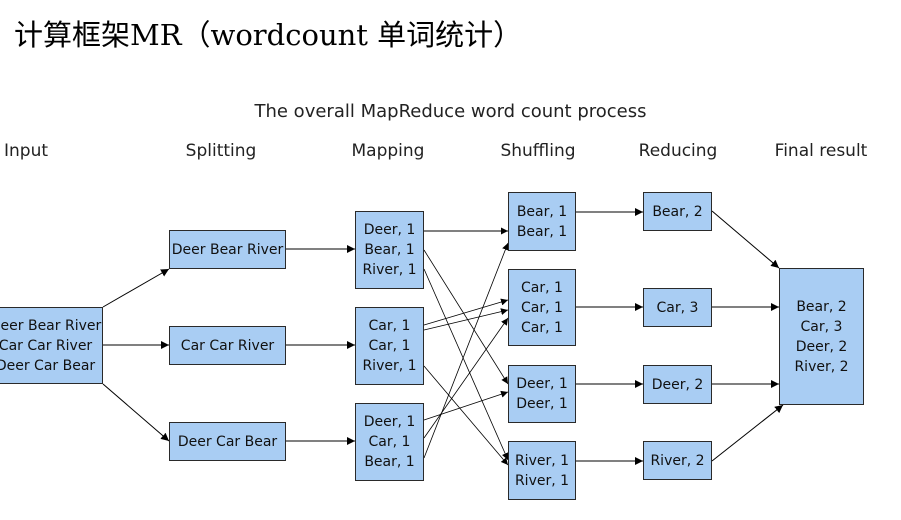 The width and height of the screenshot is (901, 520). I want to click on reduce-pair: Bear, 2, so click(677, 211).